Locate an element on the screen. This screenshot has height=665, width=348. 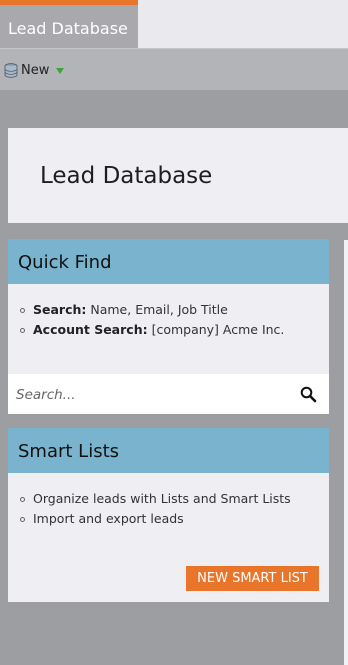
search-bar is located at coordinates (168, 394).